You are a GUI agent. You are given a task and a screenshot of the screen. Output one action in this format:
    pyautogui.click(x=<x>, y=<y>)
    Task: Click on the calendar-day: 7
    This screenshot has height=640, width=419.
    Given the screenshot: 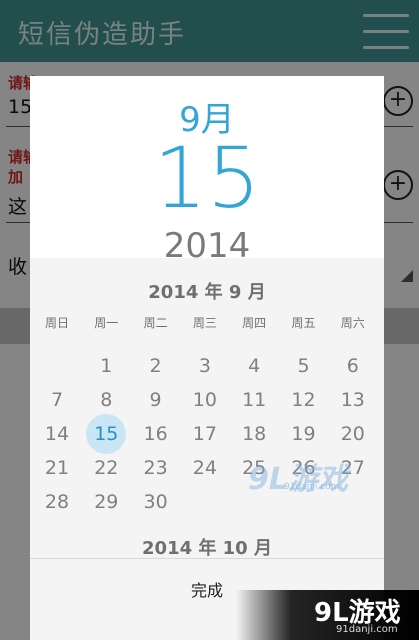 What is the action you would take?
    pyautogui.click(x=57, y=400)
    